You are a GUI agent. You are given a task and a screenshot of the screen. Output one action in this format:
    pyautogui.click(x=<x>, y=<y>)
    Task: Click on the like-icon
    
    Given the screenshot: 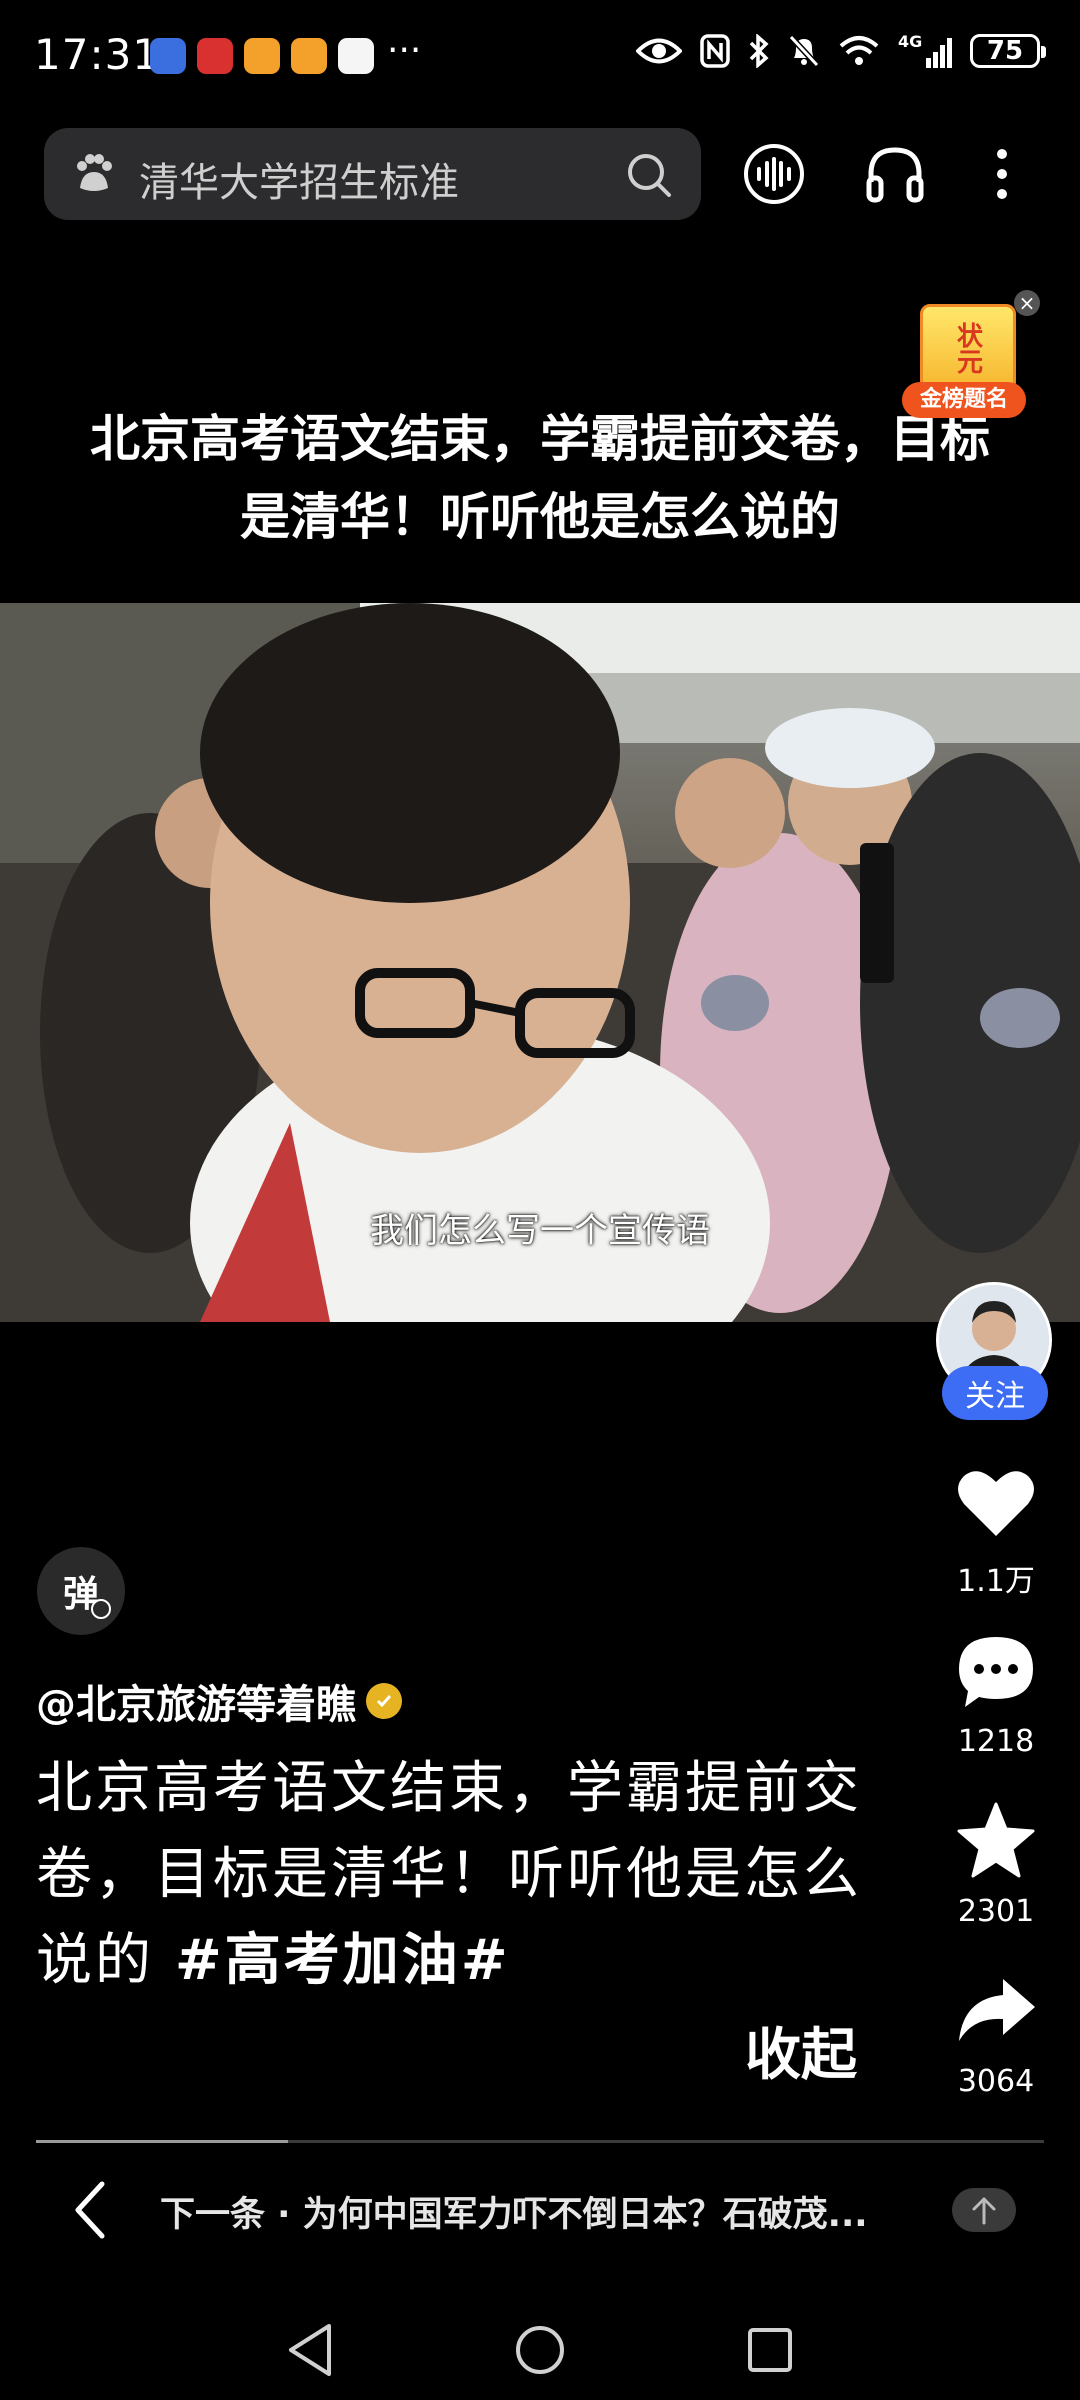 What is the action you would take?
    pyautogui.click(x=996, y=1502)
    